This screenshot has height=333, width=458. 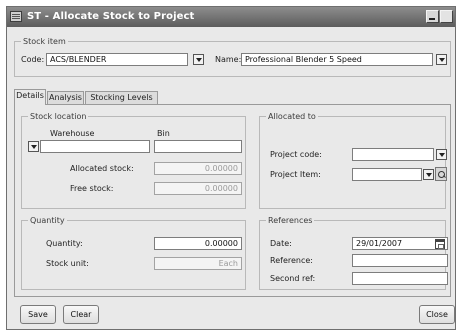 I want to click on save-button: Save, so click(x=38, y=314).